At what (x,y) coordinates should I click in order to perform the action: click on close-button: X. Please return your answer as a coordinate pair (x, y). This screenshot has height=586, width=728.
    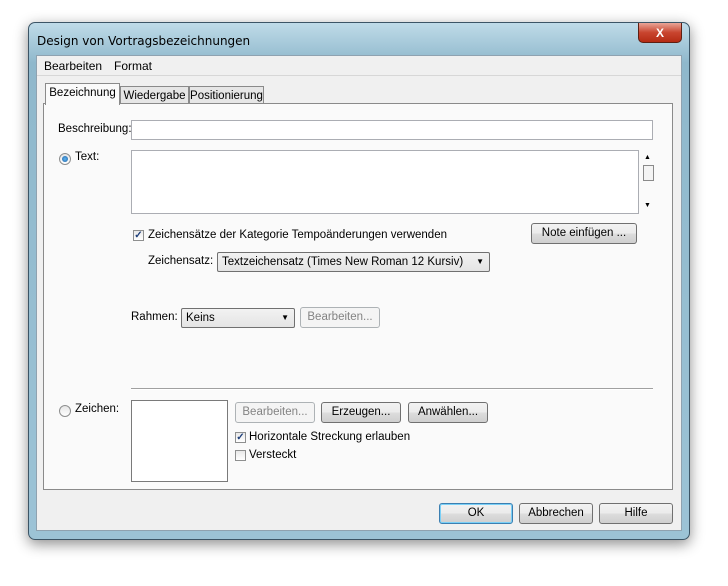
    Looking at the image, I should click on (660, 33).